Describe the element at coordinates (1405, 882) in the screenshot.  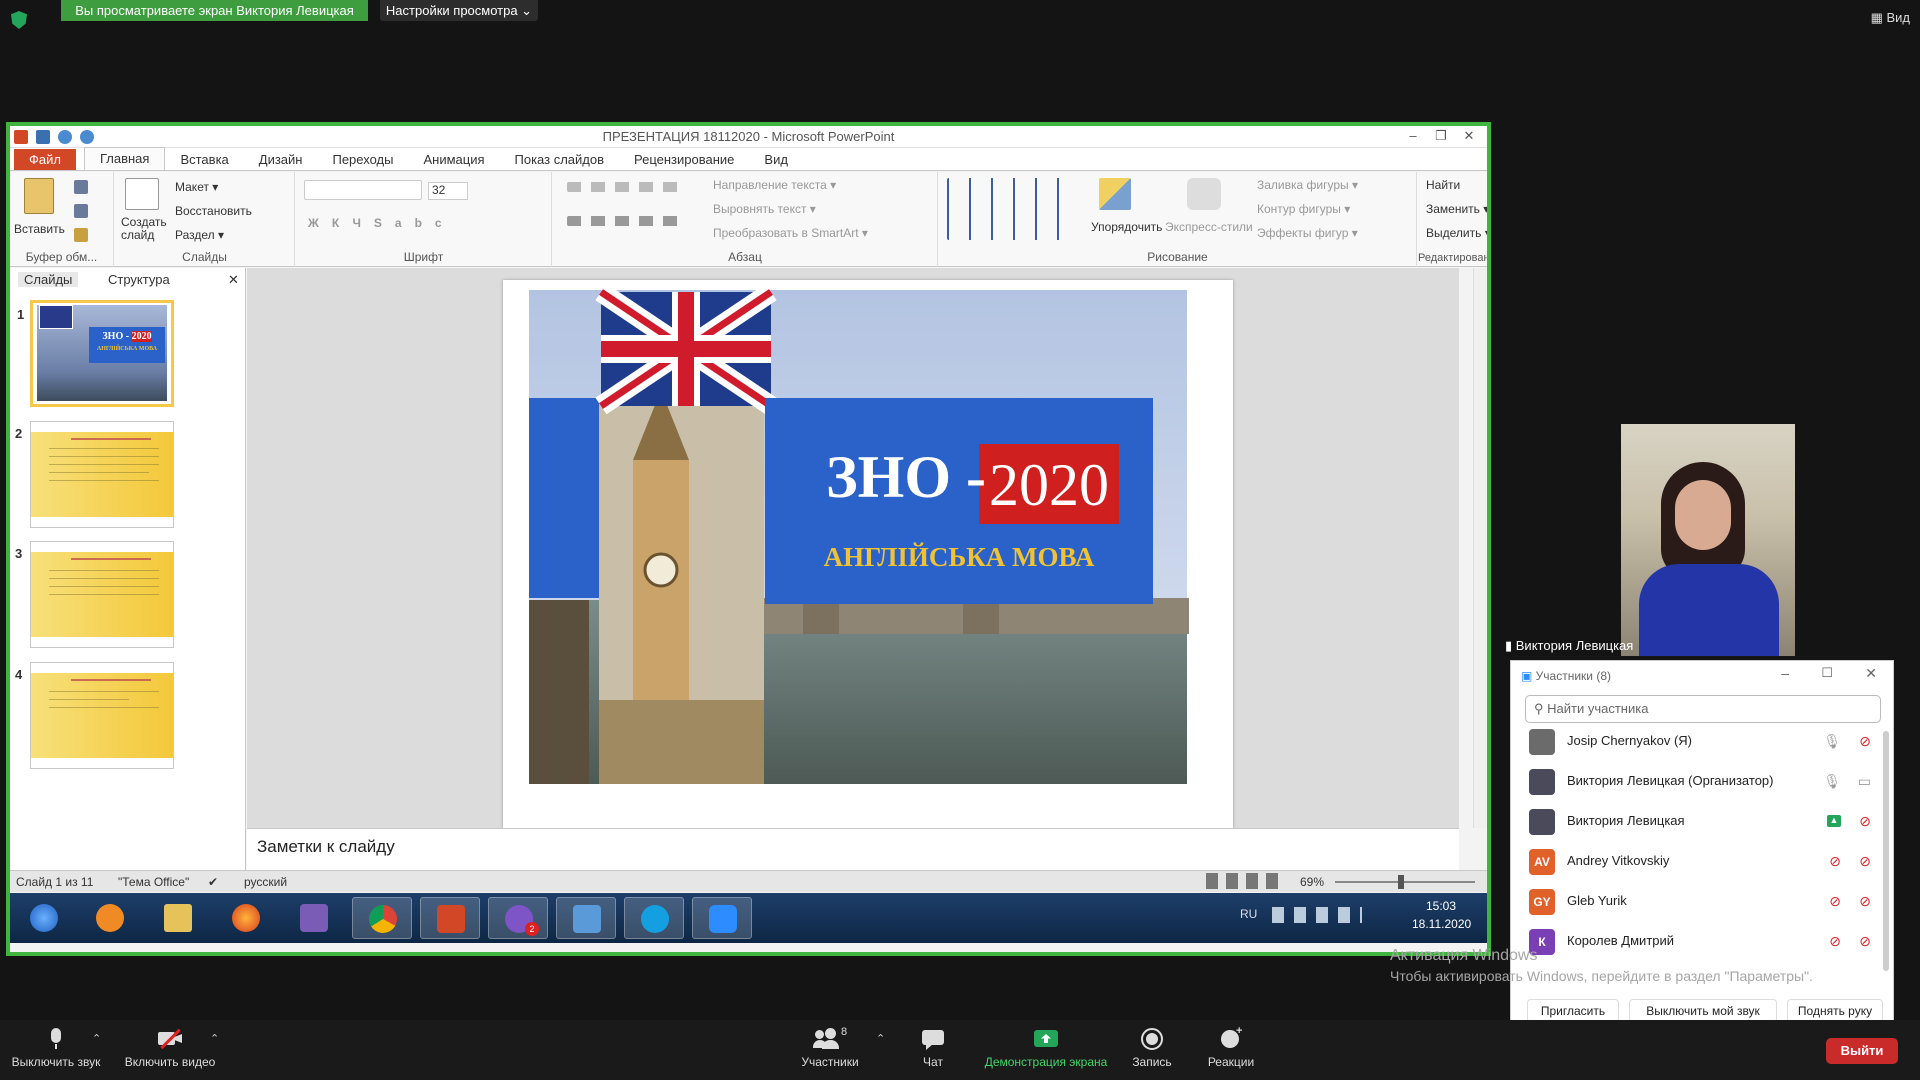
I see `zoom-slider` at that location.